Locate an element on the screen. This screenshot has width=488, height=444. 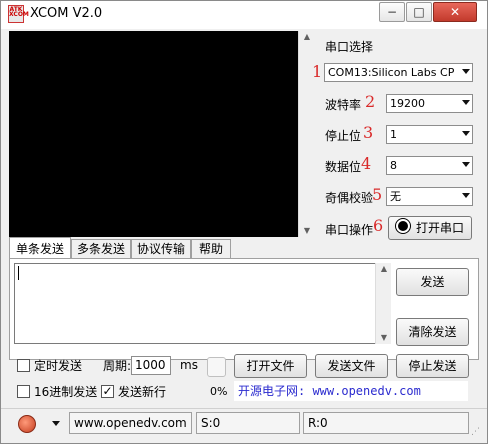
promo-banner: 开源电子网: www.openedv.com is located at coordinates (351, 391).